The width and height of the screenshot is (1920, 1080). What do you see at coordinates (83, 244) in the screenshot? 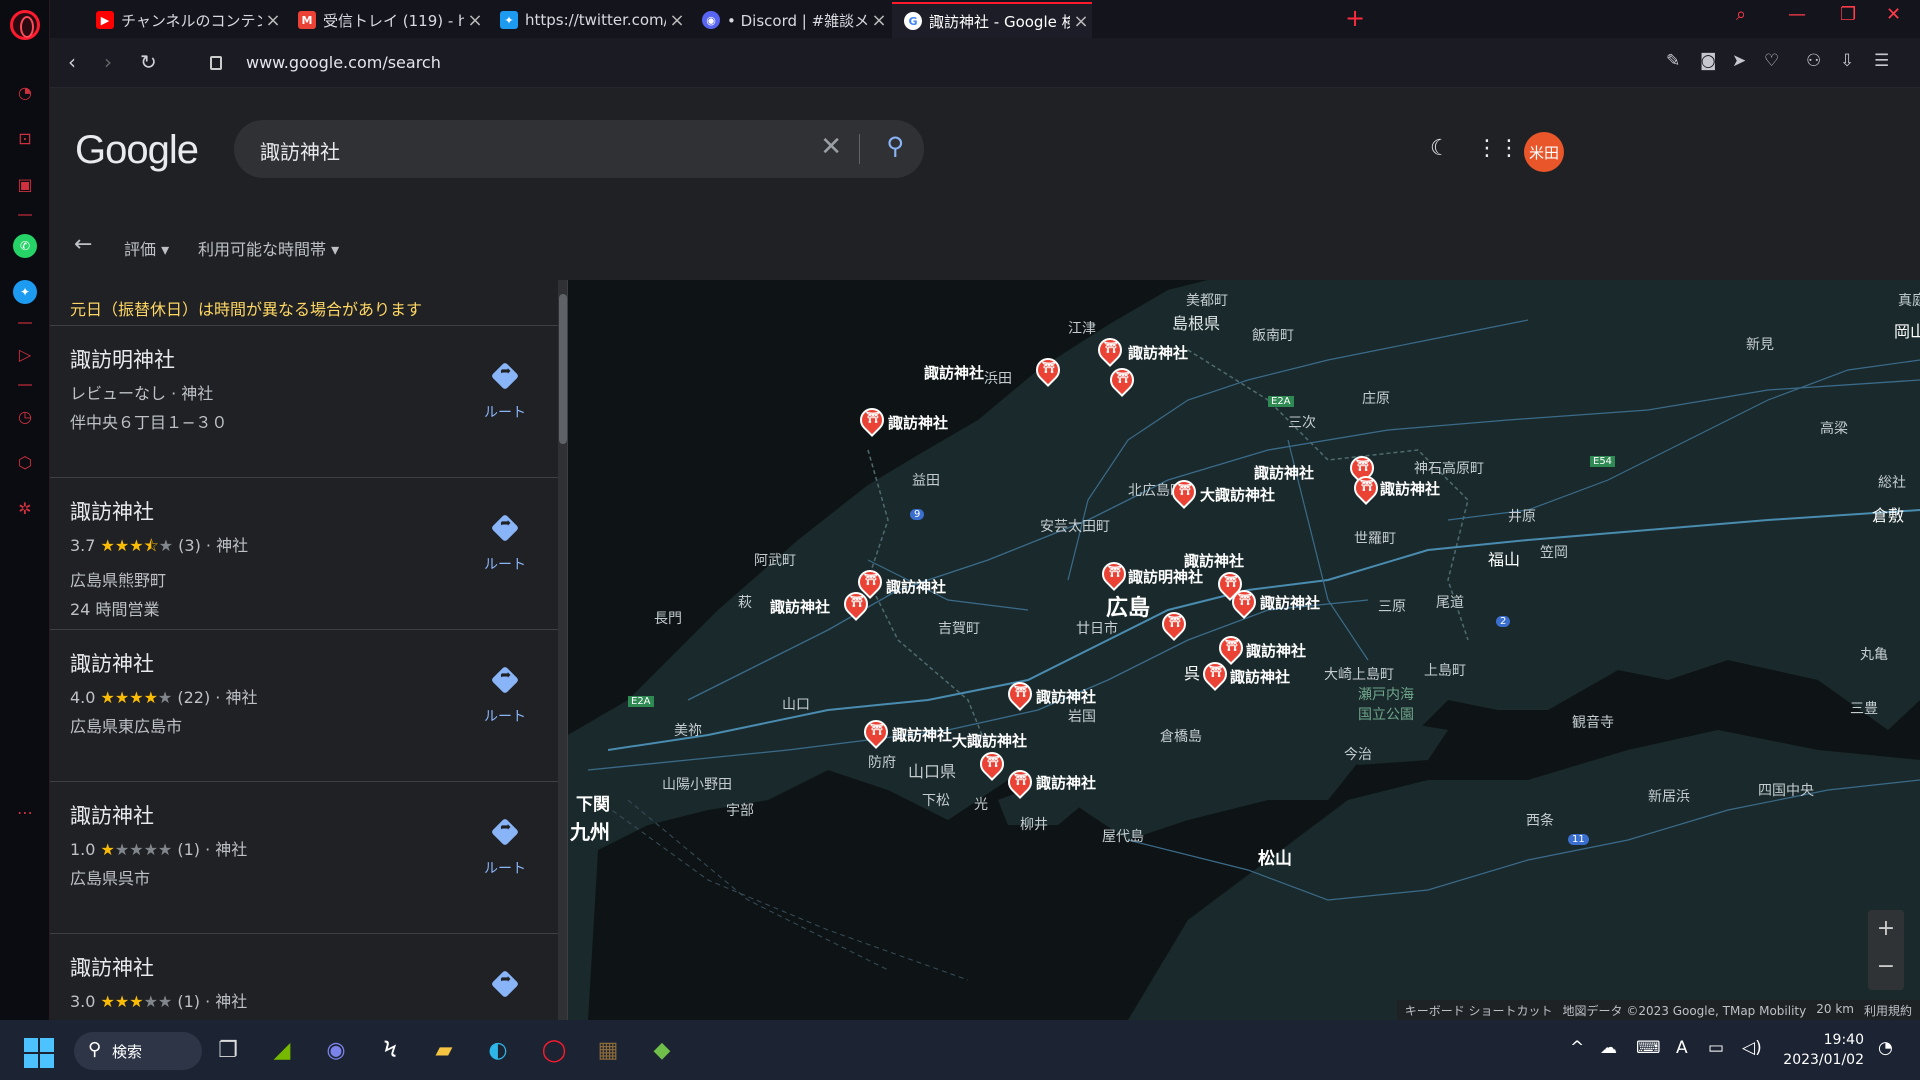
I see `back-arrow-icon: ←` at bounding box center [83, 244].